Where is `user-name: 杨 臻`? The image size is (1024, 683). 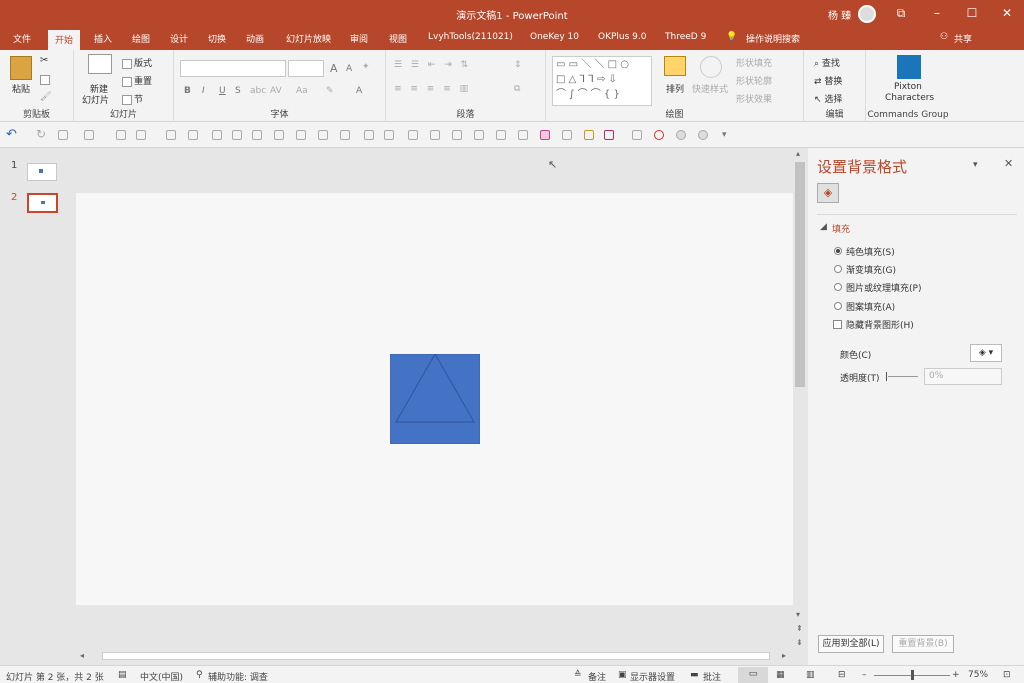
user-name: 杨 臻 is located at coordinates (839, 14).